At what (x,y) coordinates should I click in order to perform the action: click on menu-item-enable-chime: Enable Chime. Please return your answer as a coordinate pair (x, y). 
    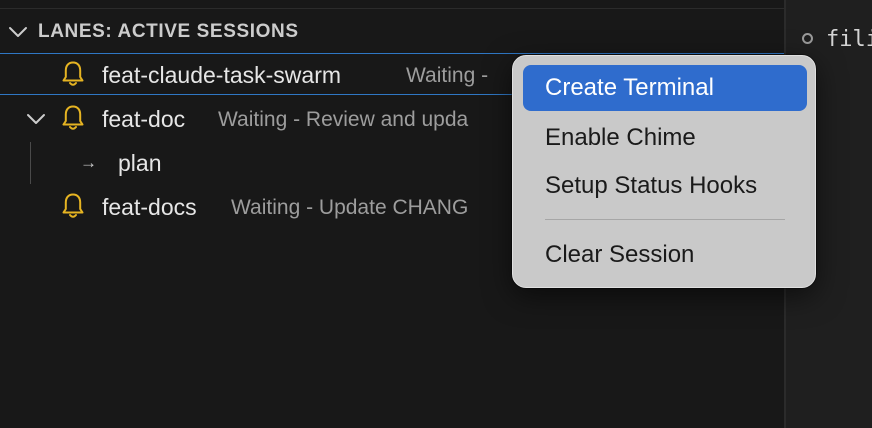
    Looking at the image, I should click on (665, 138).